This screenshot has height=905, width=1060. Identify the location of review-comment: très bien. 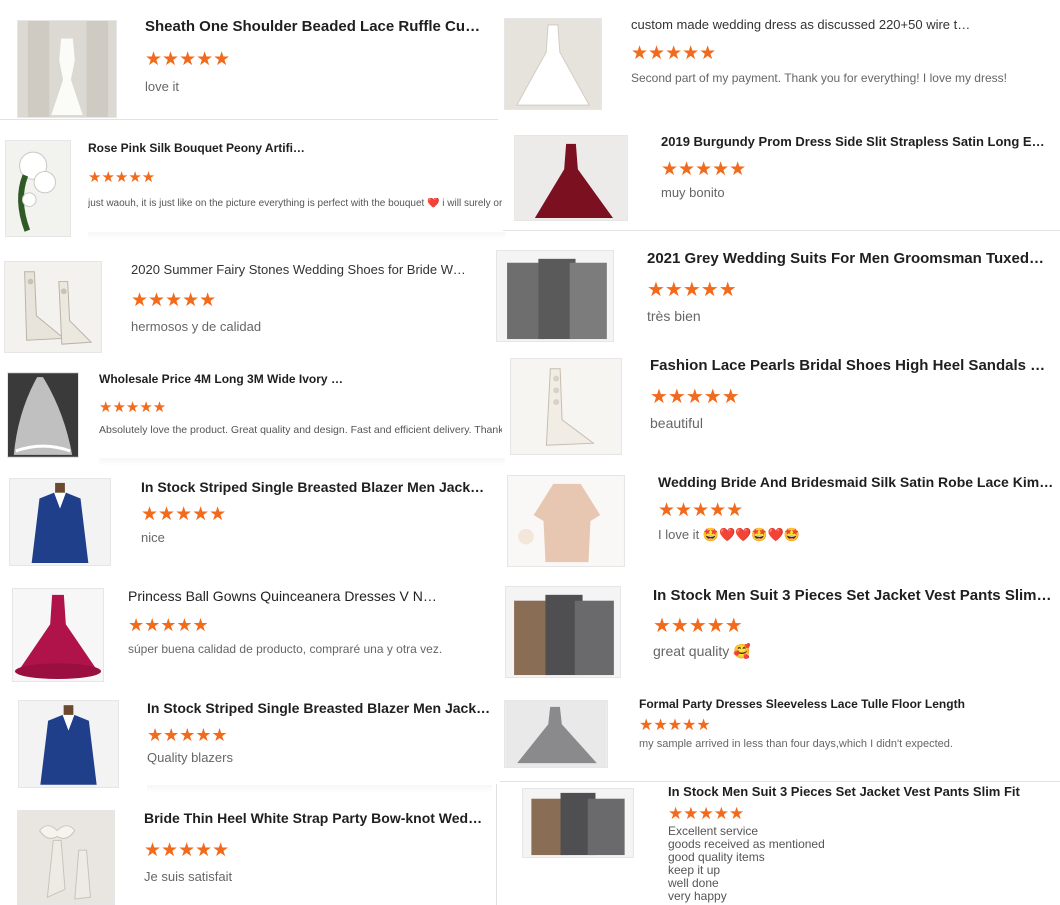
(674, 316).